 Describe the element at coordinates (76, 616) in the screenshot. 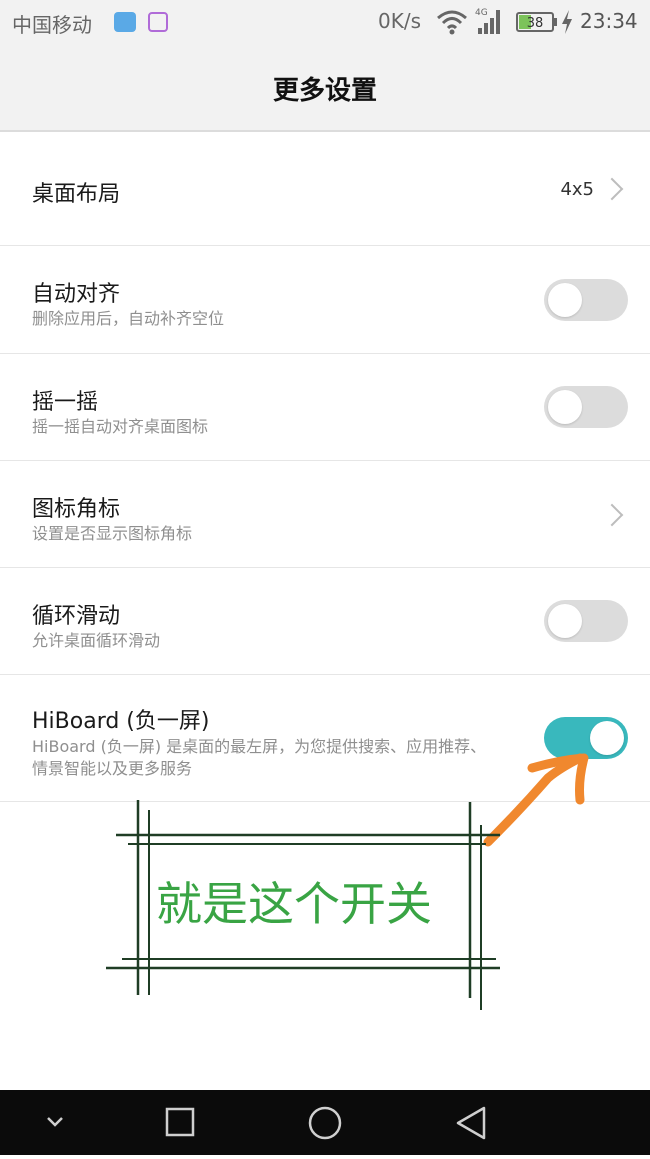

I see `setting-loop-scroll-label: 循环滑动` at that location.